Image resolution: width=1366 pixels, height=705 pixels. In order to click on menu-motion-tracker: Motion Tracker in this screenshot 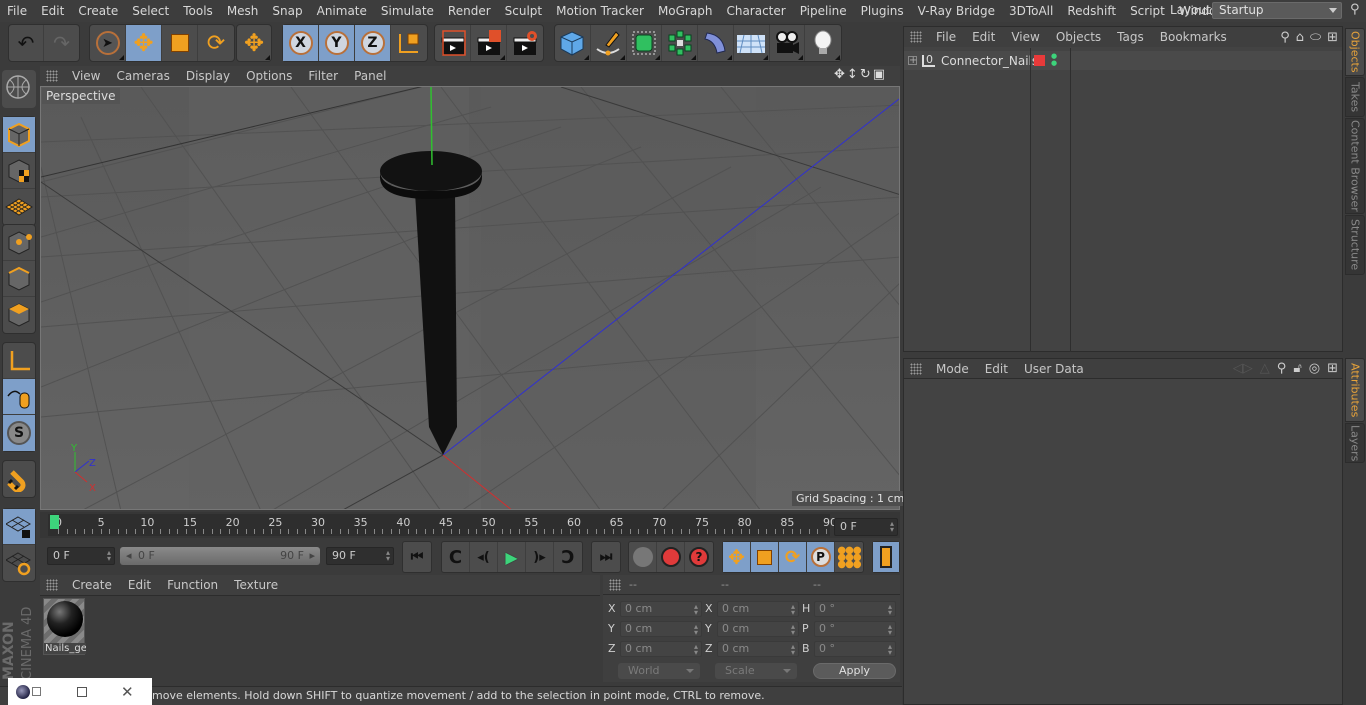, I will do `click(600, 11)`.